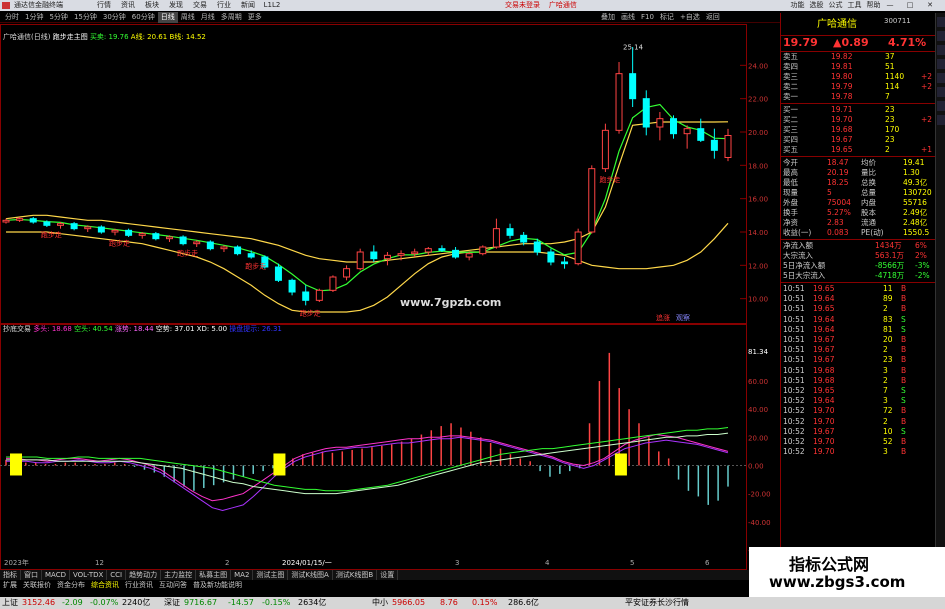 Image resolution: width=945 pixels, height=609 pixels. I want to click on indicator-tab: 窗口, so click(31, 575).